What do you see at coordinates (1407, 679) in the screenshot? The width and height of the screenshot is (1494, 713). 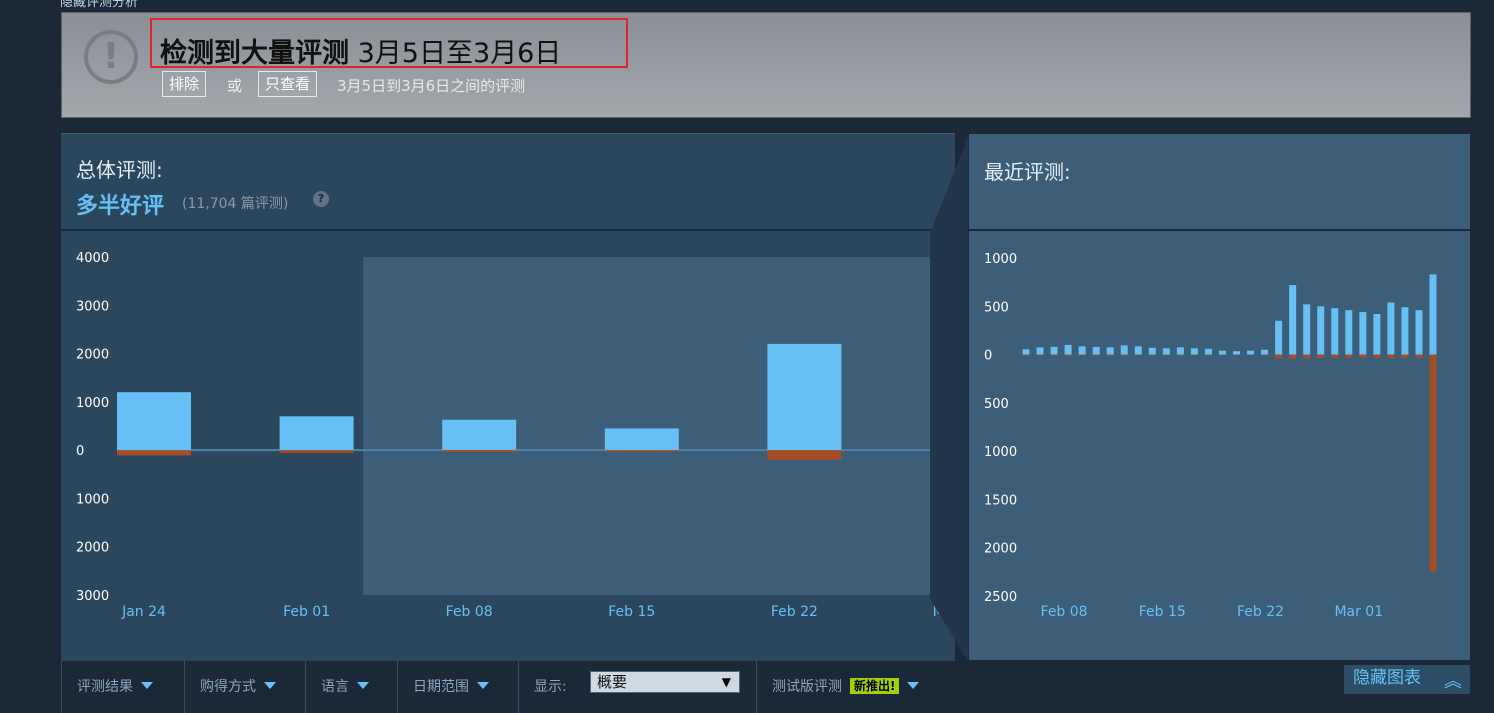 I see `hide-graph-button: 隐藏图表 ︽` at bounding box center [1407, 679].